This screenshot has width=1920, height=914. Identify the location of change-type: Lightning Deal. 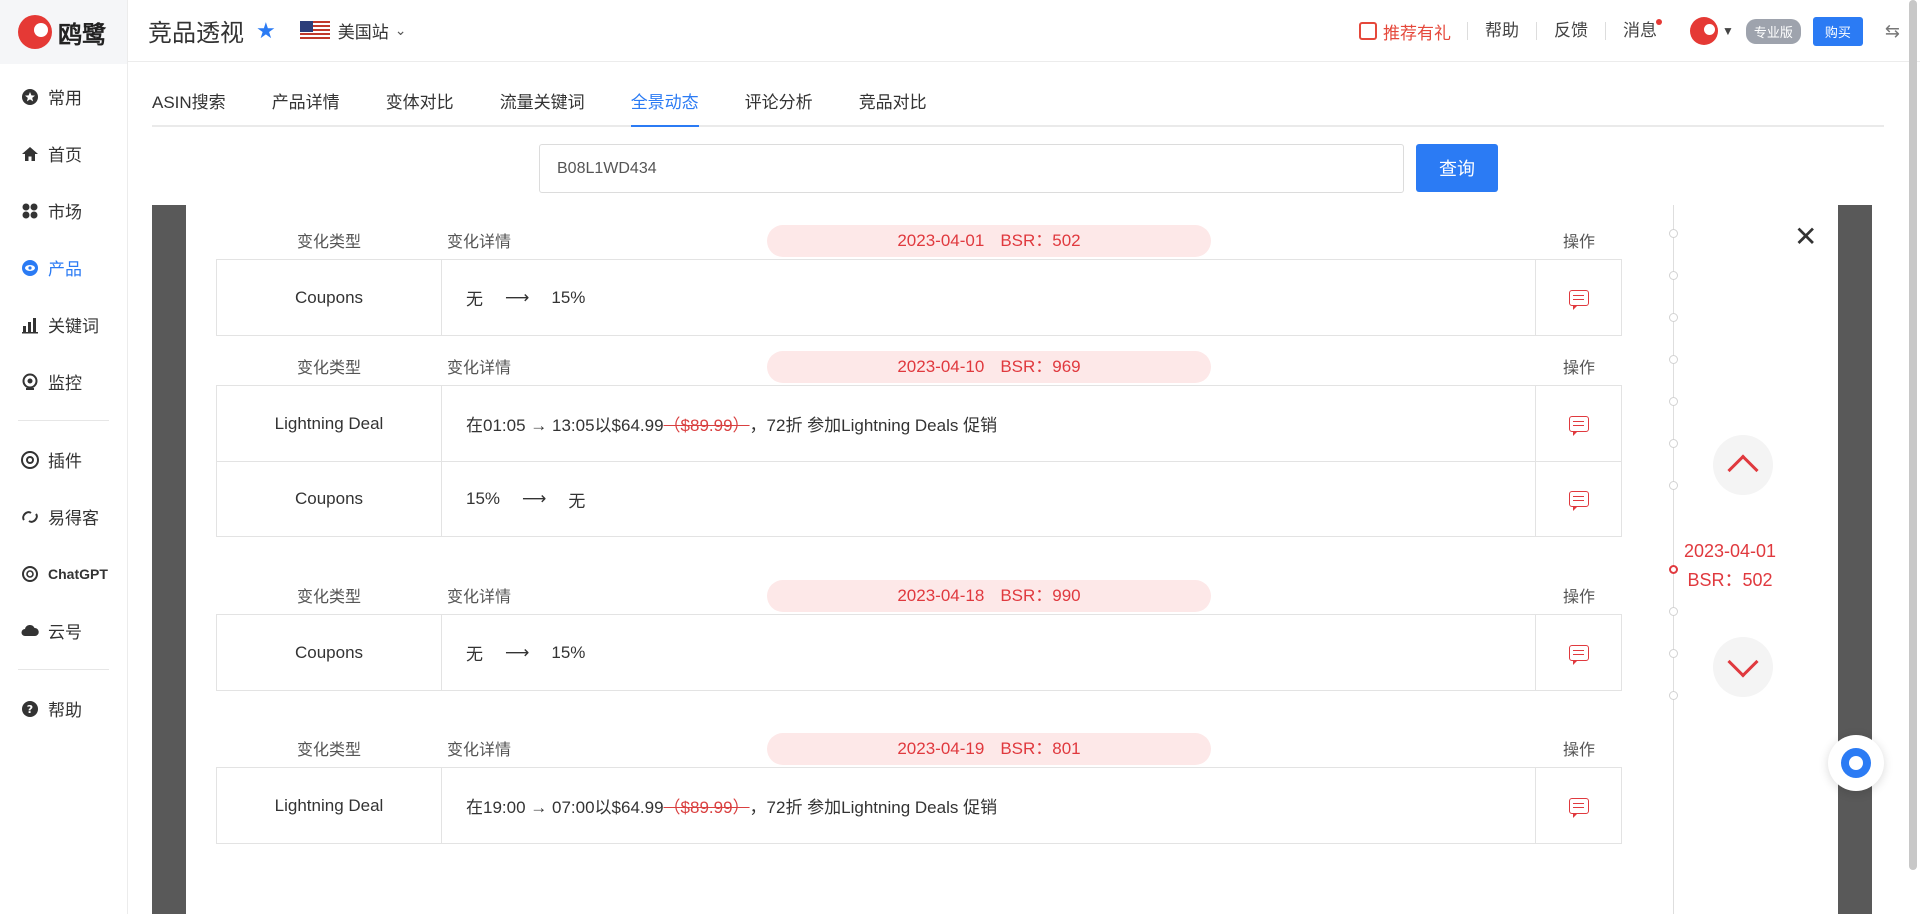
(329, 805).